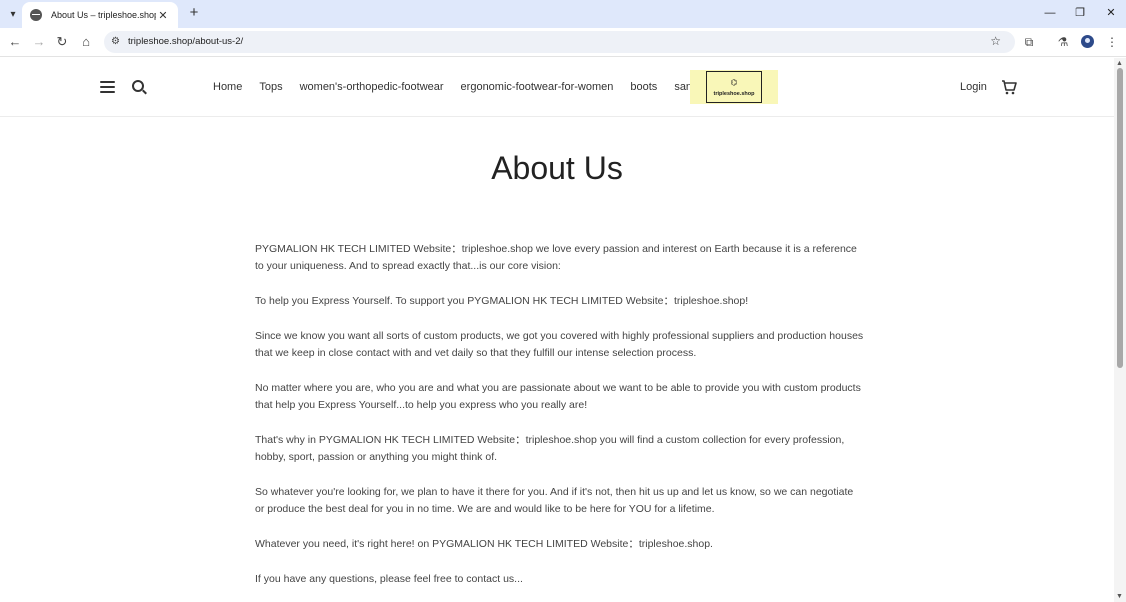  I want to click on search-icon, so click(139, 87).